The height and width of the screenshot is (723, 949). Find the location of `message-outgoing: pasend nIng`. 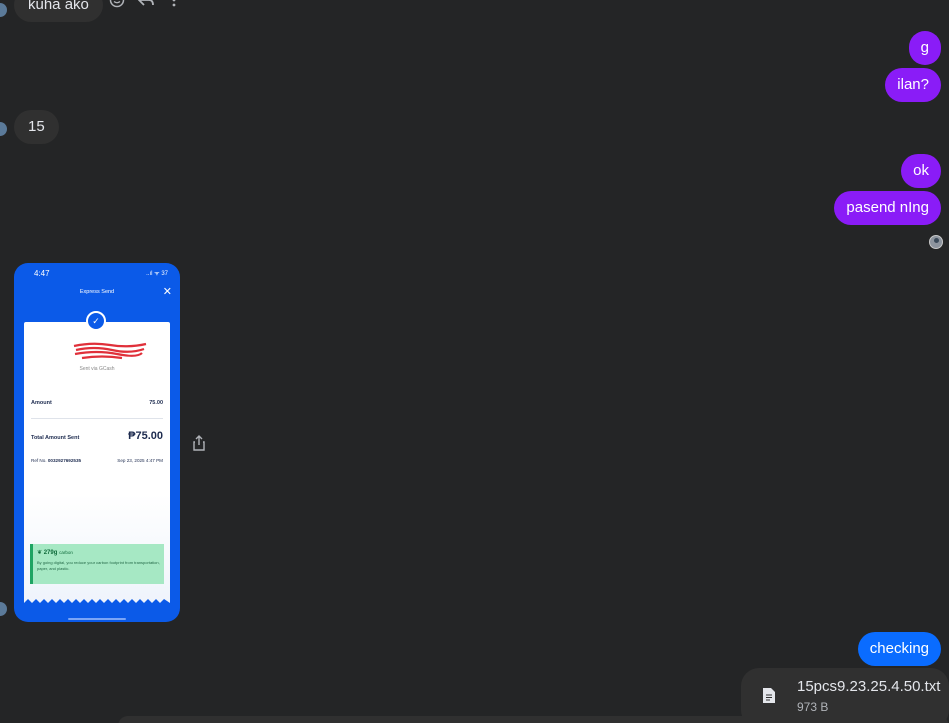

message-outgoing: pasend nIng is located at coordinates (887, 208).